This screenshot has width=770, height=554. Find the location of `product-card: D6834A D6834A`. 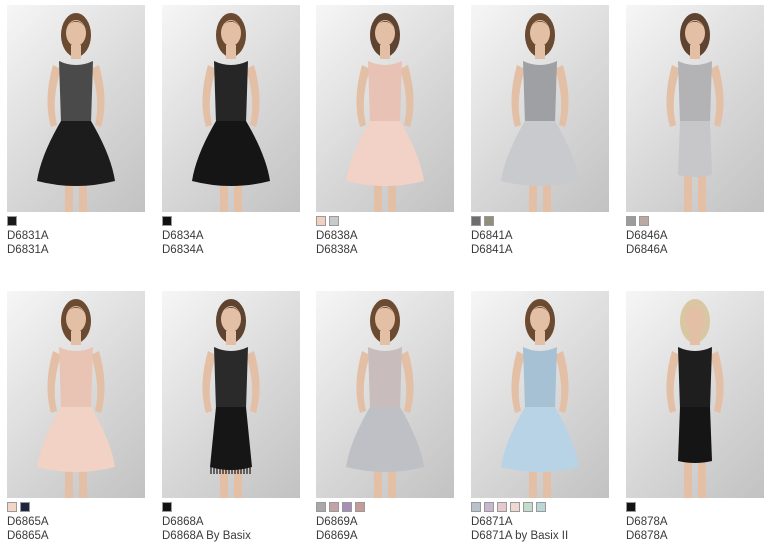

product-card: D6834A D6834A is located at coordinates (232, 131).